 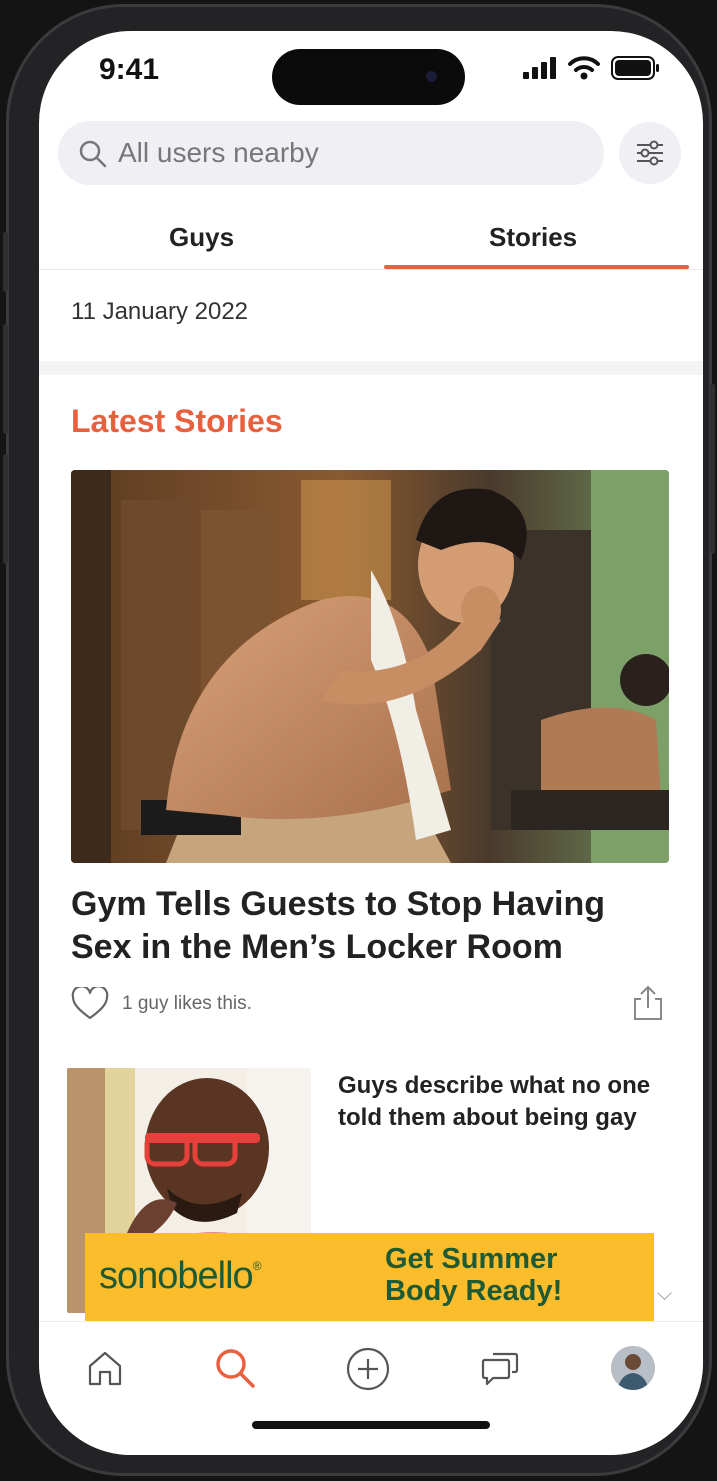 What do you see at coordinates (633, 1368) in the screenshot?
I see `profile-avatar` at bounding box center [633, 1368].